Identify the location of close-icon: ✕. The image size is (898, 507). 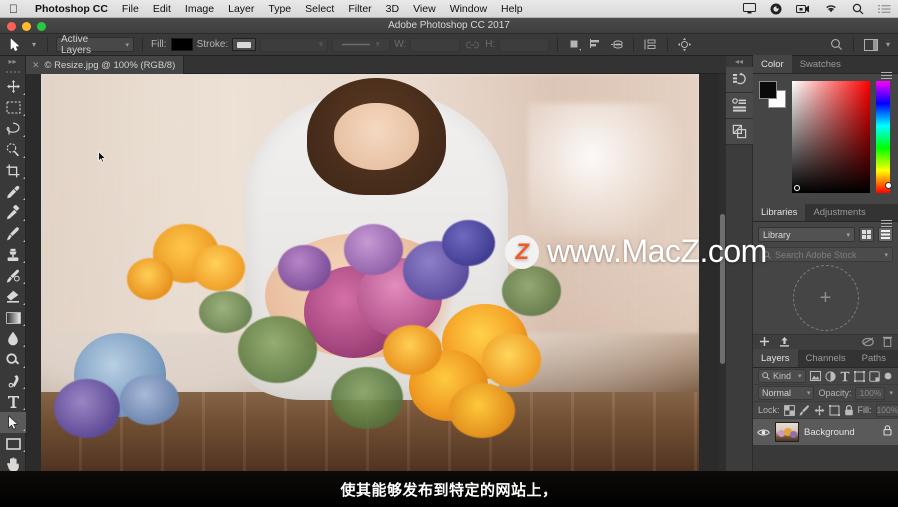
(36, 65).